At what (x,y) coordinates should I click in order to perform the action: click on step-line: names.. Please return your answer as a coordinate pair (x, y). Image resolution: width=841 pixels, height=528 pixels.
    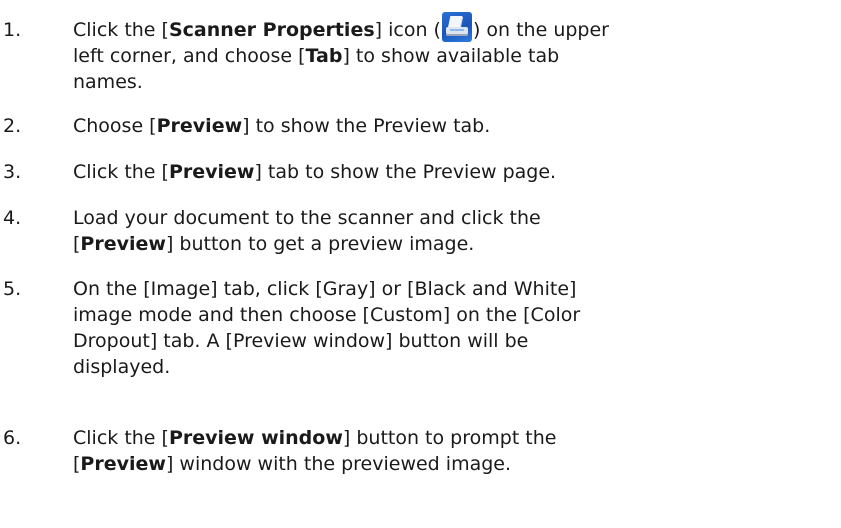
    Looking at the image, I should click on (455, 82).